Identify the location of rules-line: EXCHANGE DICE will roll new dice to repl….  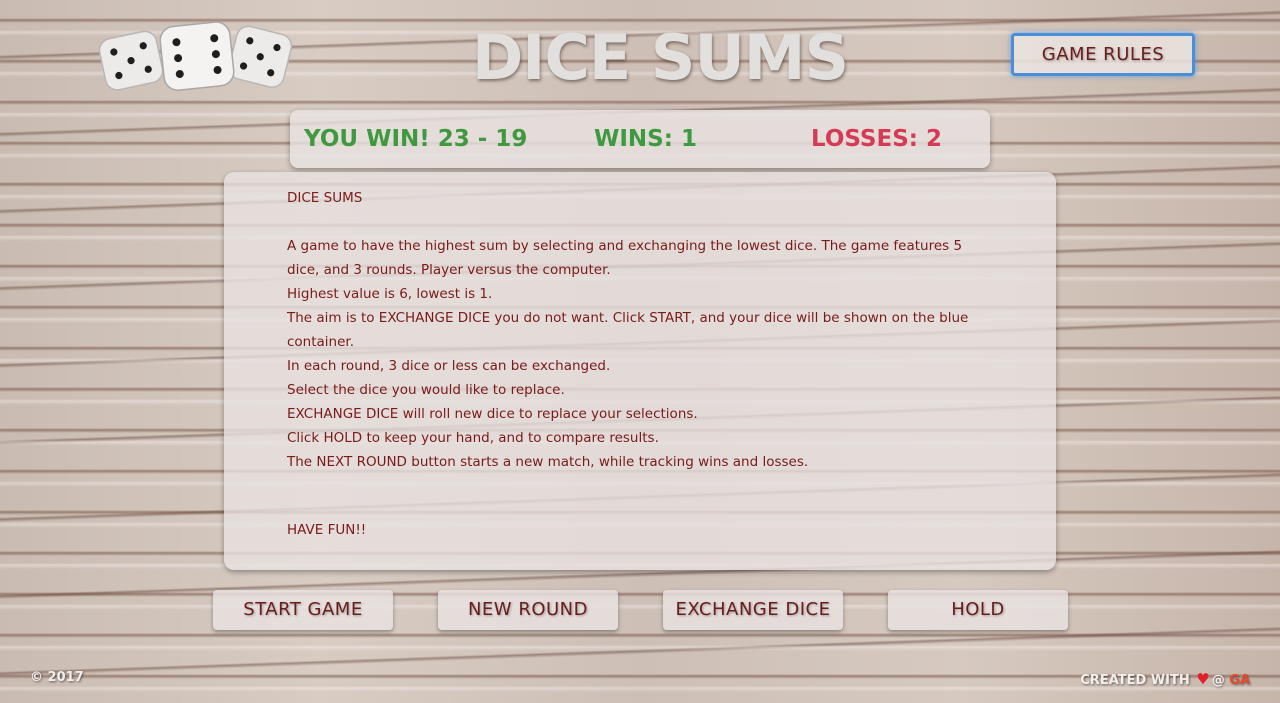
(492, 414).